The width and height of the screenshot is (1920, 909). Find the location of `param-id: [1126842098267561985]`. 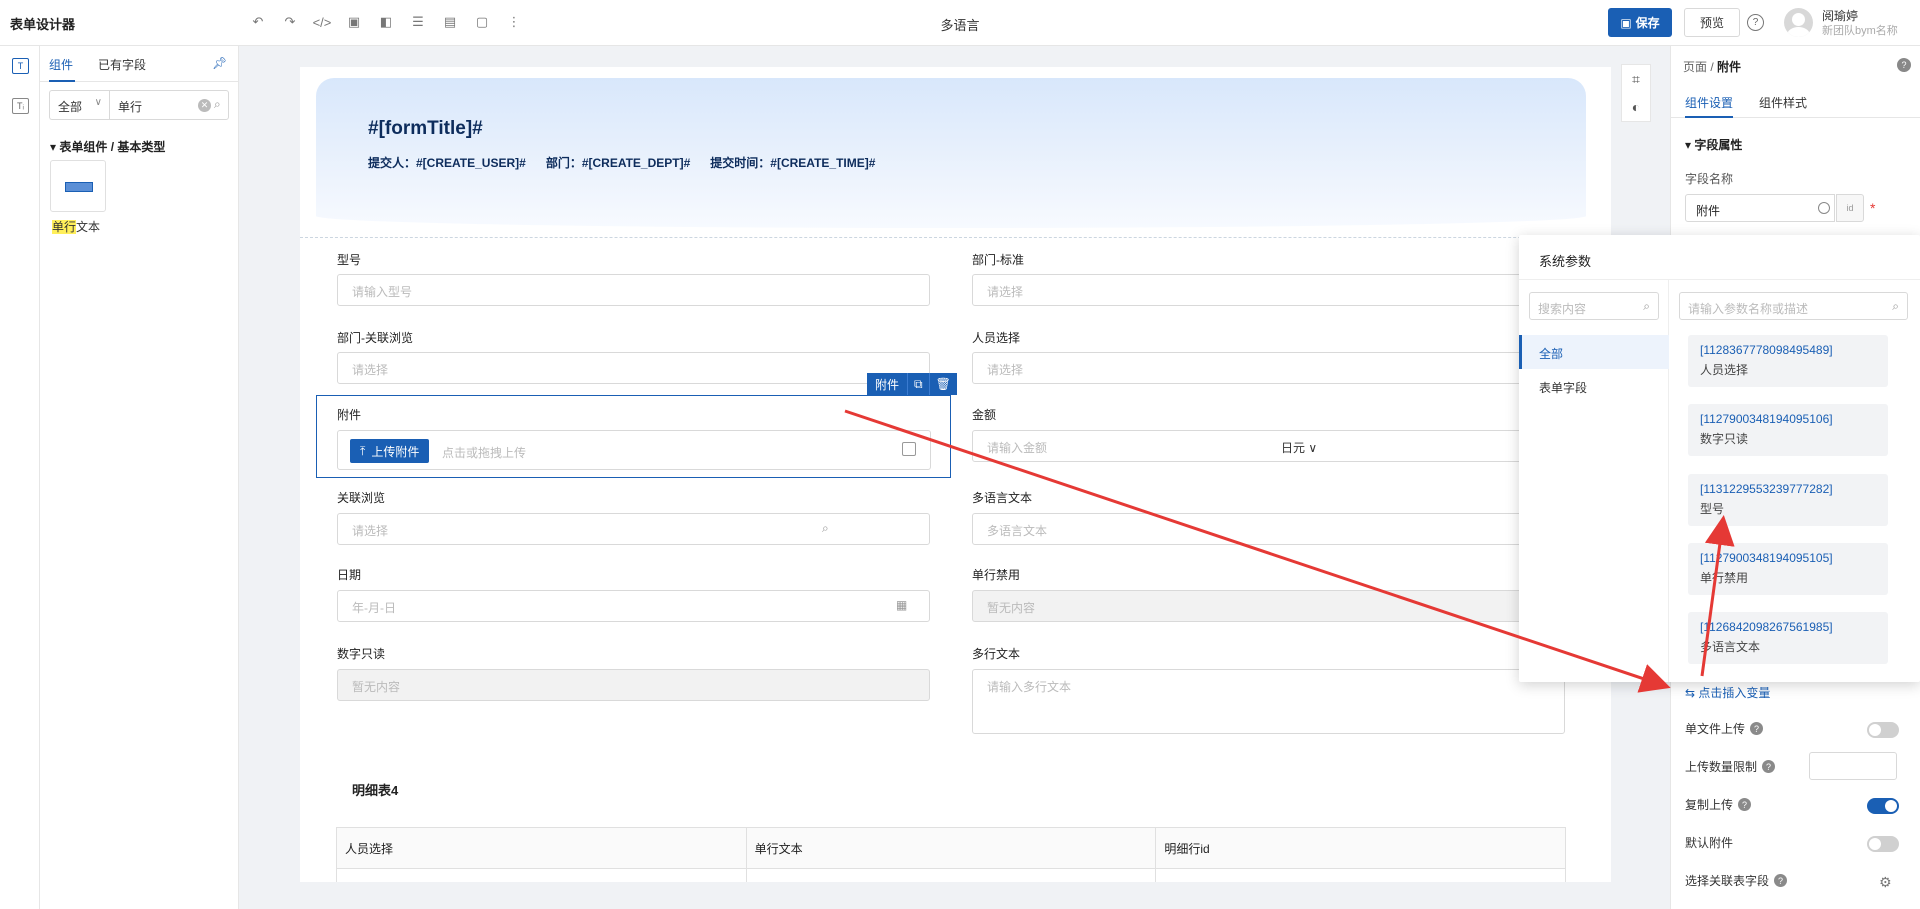

param-id: [1126842098267561985] is located at coordinates (1766, 627).